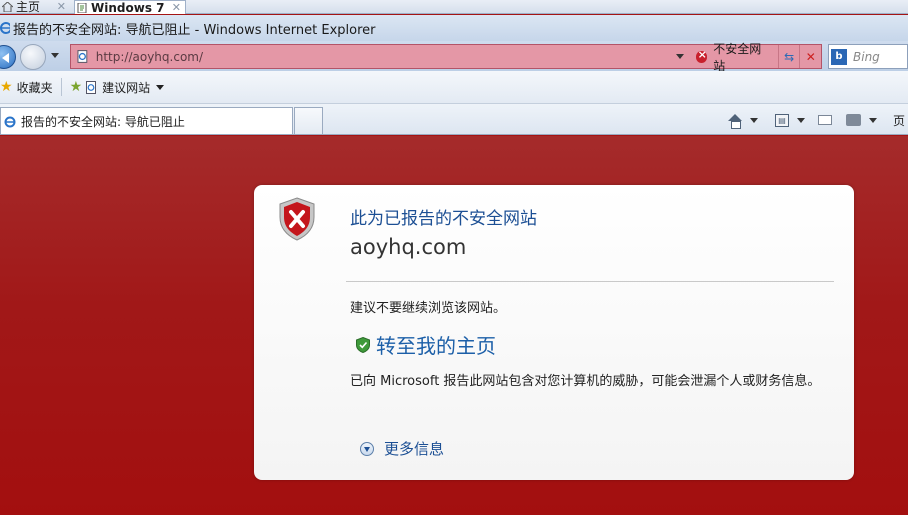 The image size is (908, 515). What do you see at coordinates (788, 56) in the screenshot?
I see `refresh-icon: ⇆` at bounding box center [788, 56].